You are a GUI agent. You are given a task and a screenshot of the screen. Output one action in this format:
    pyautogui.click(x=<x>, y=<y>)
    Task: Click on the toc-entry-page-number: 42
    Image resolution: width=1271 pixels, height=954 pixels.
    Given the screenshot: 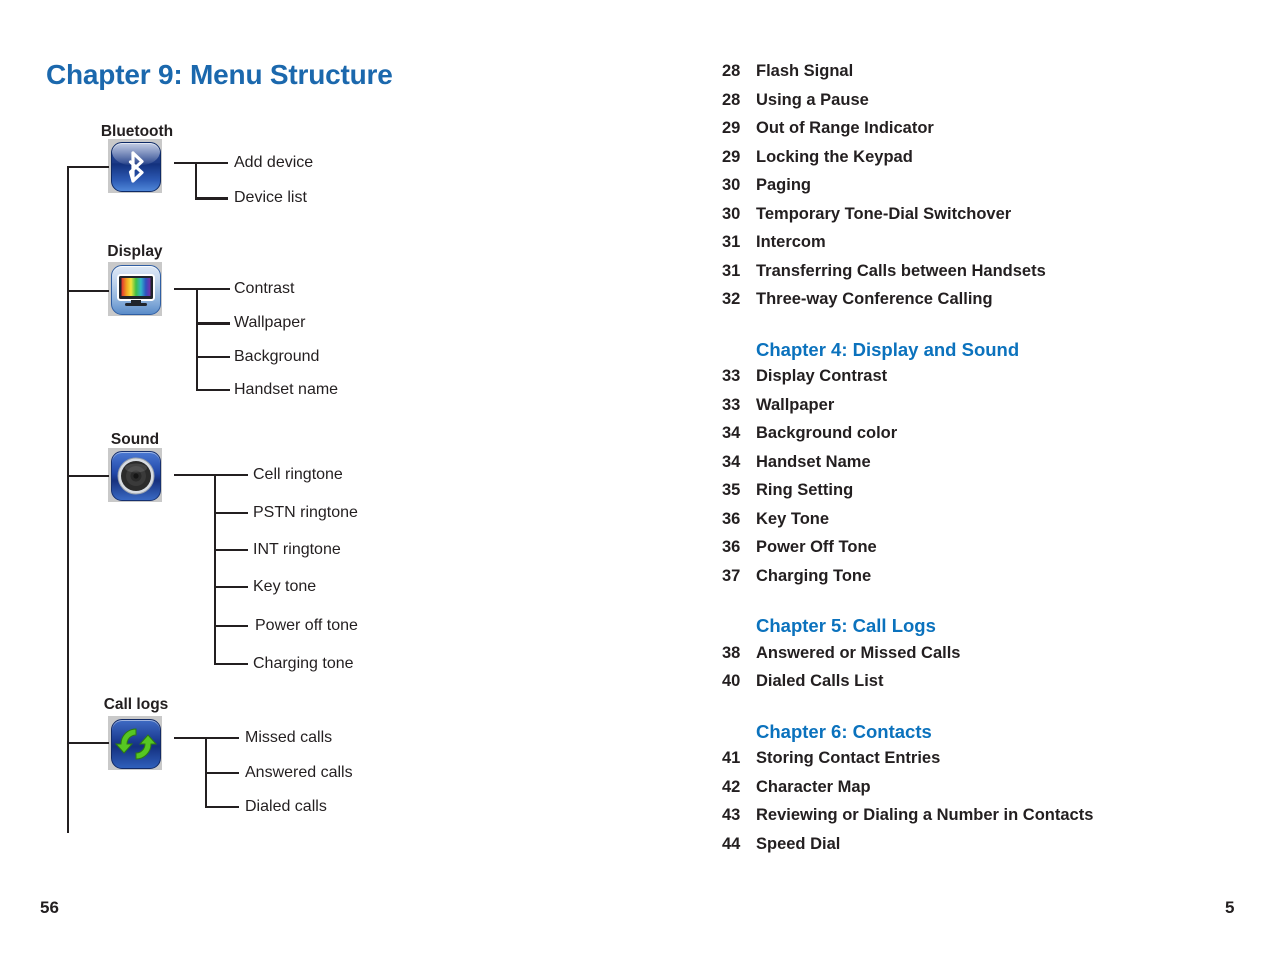 What is the action you would take?
    pyautogui.click(x=731, y=786)
    